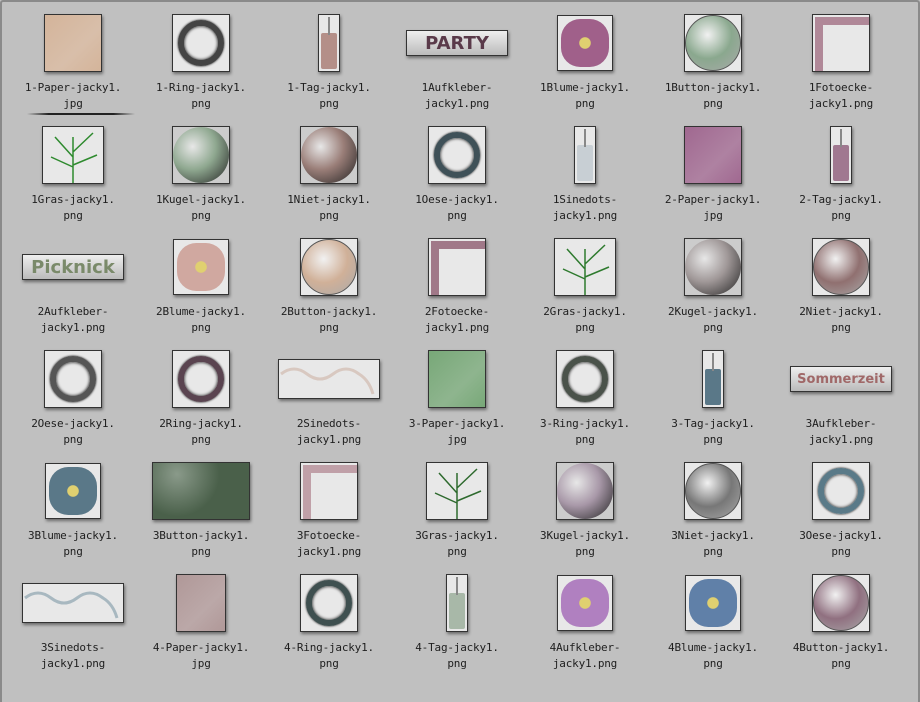  Describe the element at coordinates (457, 43) in the screenshot. I see `banner-thumbnail-icon: PARTY` at that location.